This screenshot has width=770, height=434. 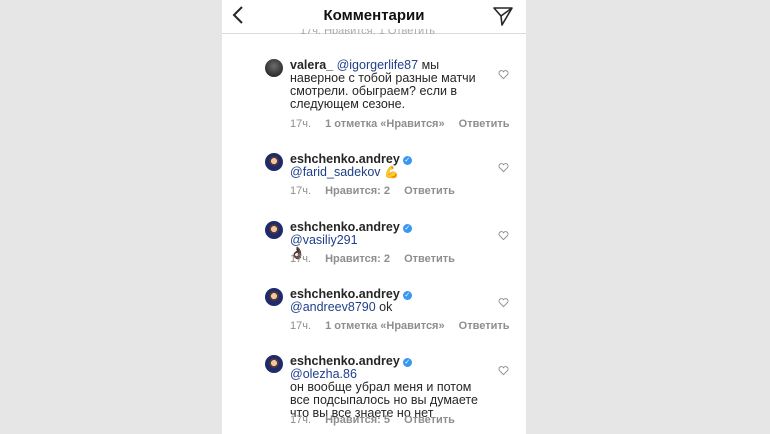 I want to click on comment-text: eshchenko.andrey ✓ @farid_sadekov 💪, so click(x=387, y=166).